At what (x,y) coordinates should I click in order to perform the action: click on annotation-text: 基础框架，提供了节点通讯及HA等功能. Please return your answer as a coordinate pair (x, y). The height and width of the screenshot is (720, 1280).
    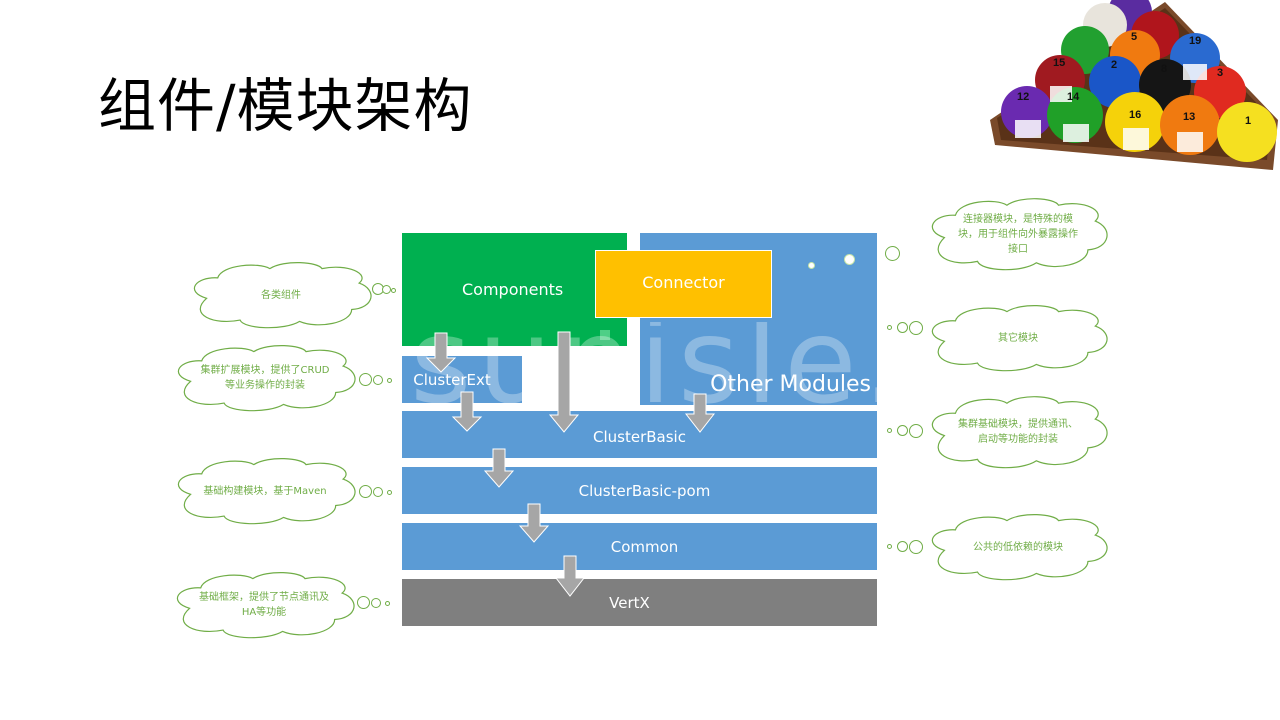
    Looking at the image, I should click on (264, 605).